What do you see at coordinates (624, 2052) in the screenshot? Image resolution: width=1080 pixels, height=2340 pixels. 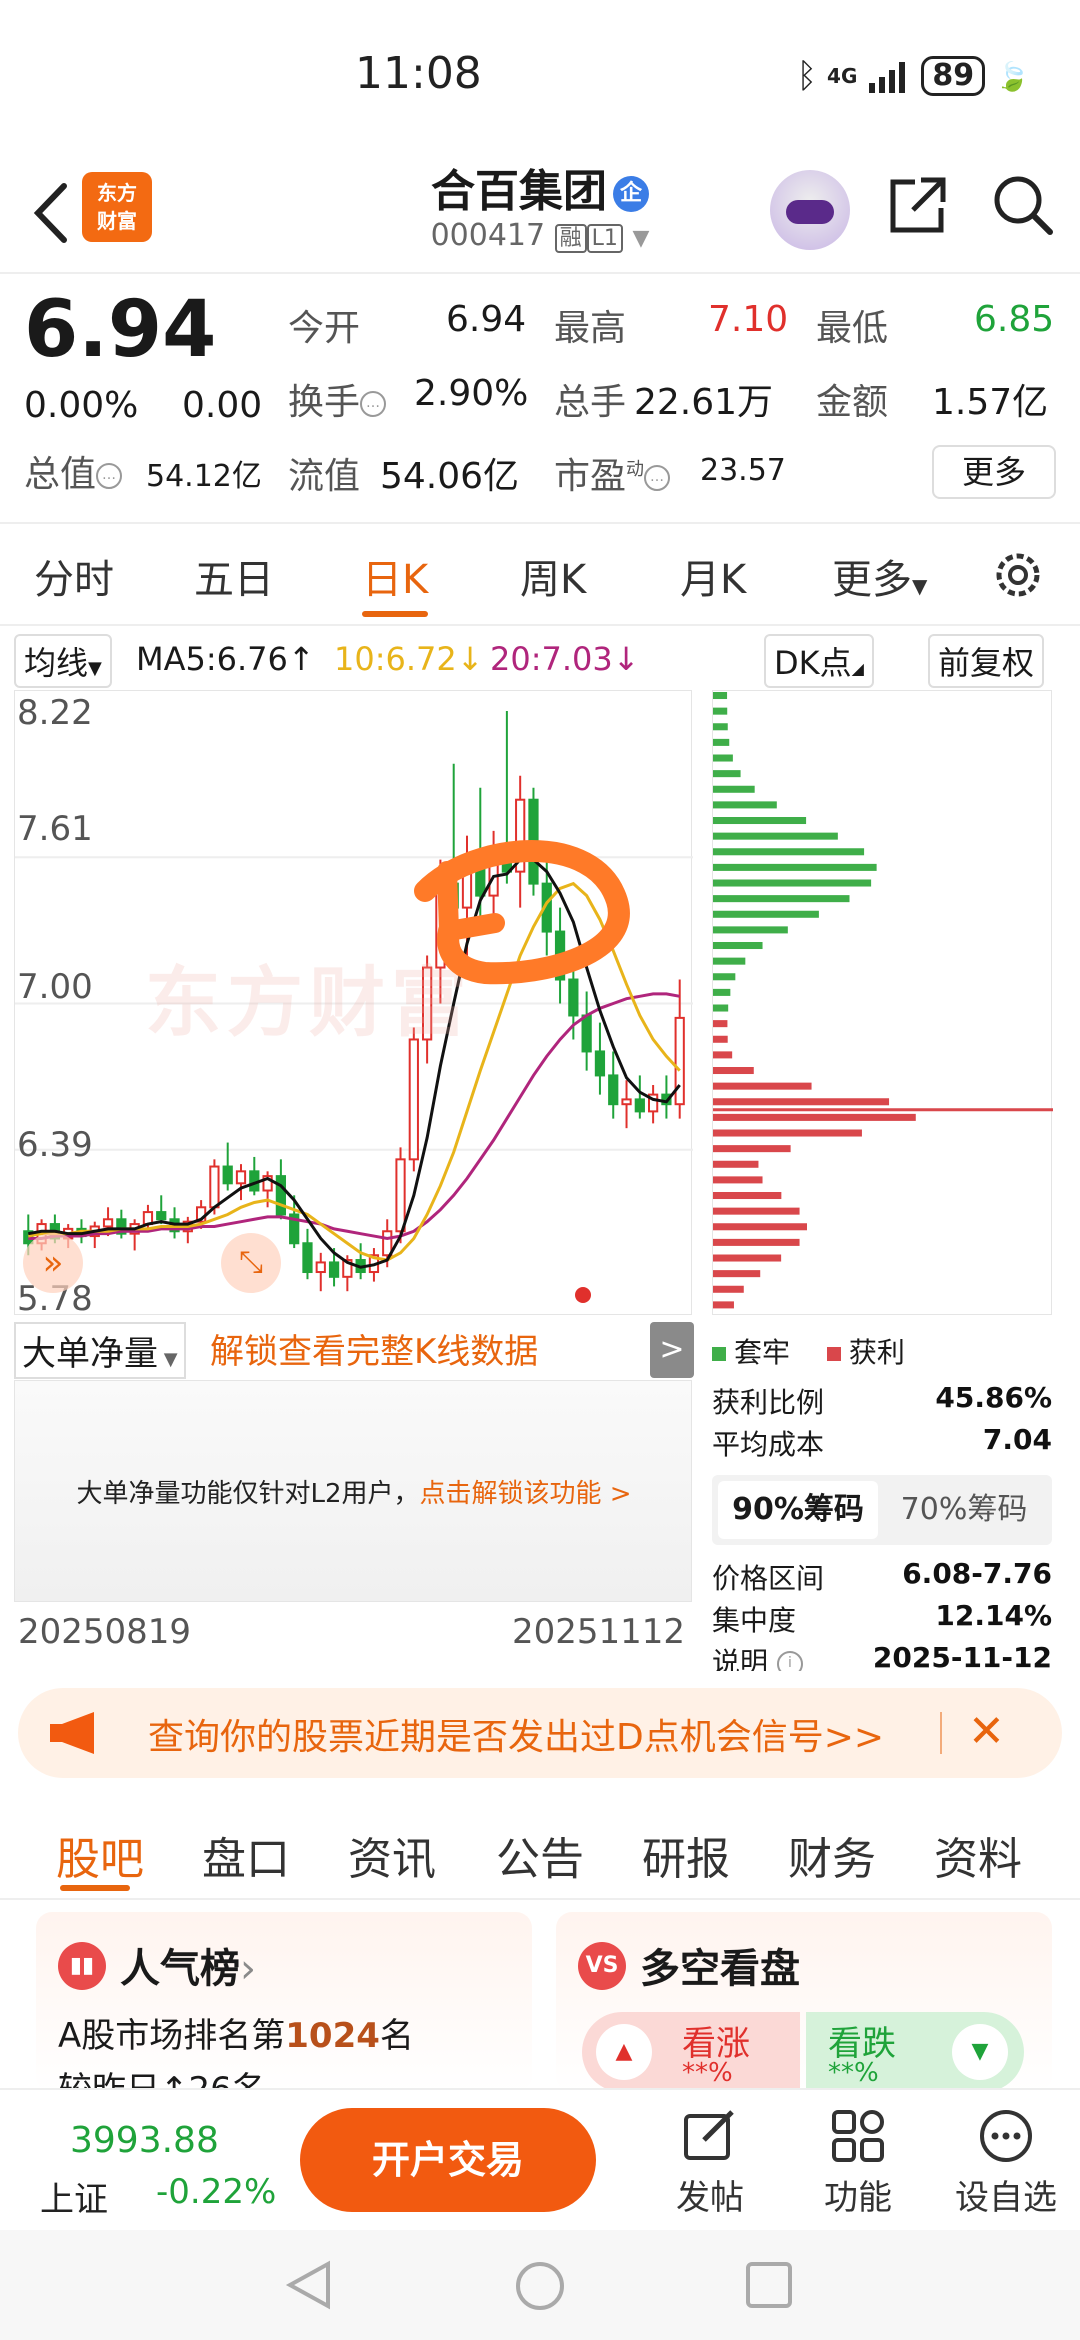 I see `up-arrow-icon: ▲` at bounding box center [624, 2052].